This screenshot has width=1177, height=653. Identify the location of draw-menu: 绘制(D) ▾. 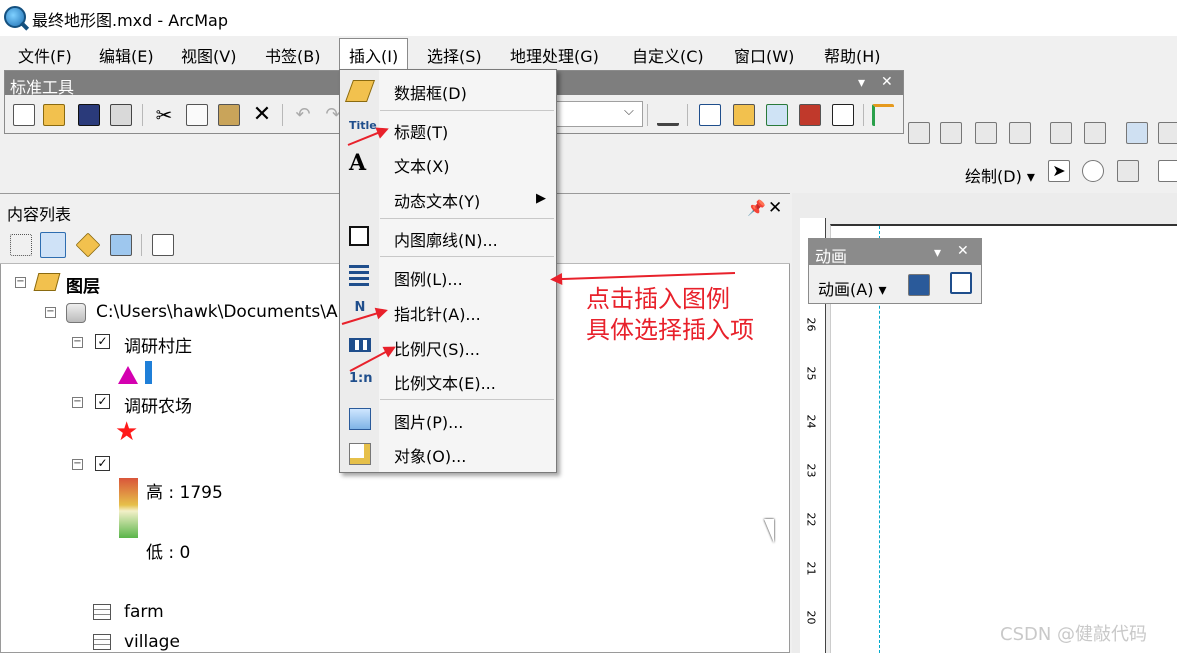
(1000, 175).